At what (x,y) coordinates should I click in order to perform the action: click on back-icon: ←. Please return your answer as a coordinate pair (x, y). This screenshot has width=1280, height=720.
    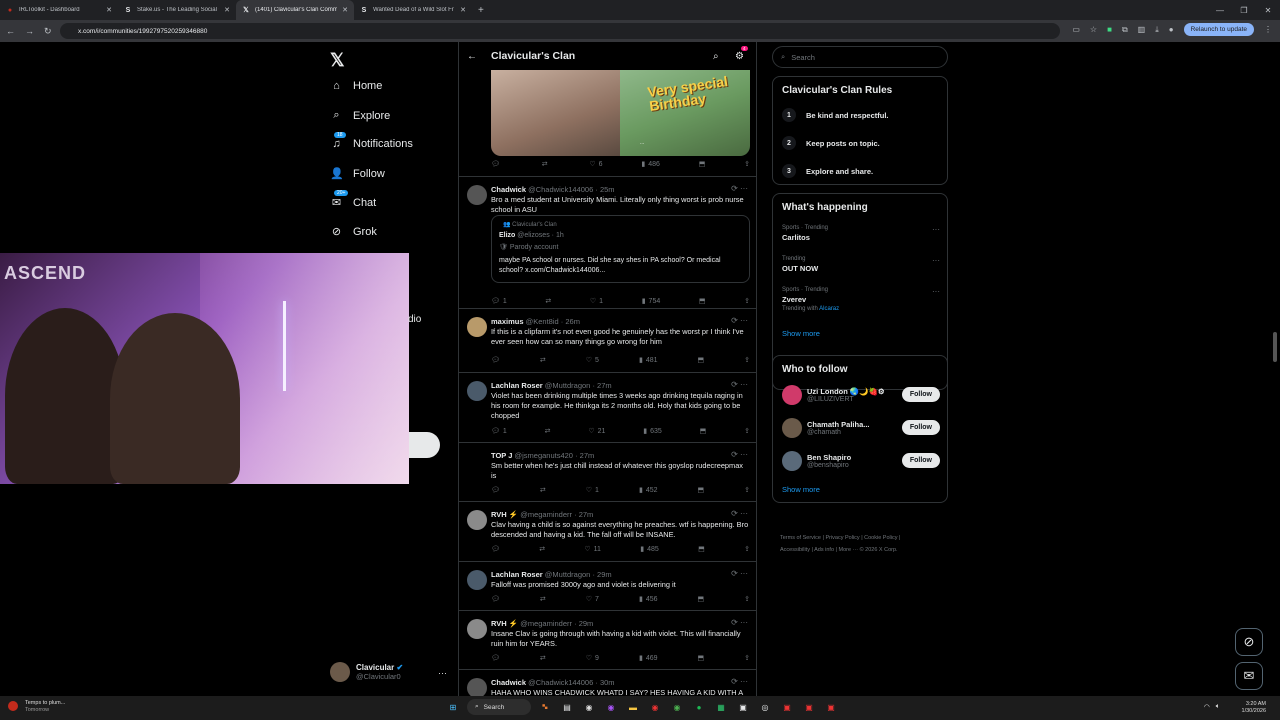
    Looking at the image, I should click on (10, 31).